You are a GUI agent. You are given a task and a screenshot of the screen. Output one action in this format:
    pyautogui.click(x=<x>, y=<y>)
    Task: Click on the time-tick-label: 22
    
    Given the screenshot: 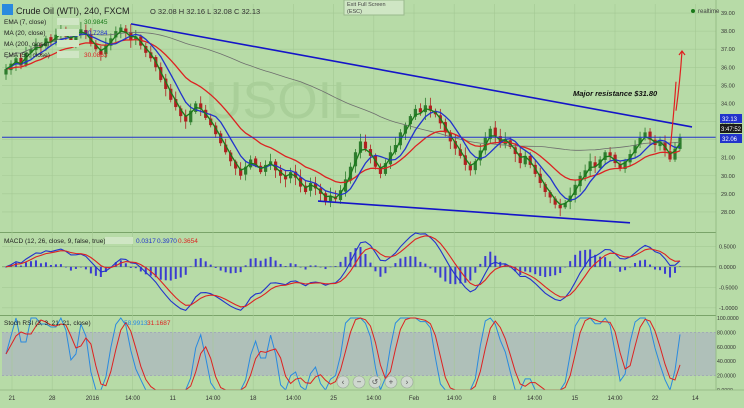 What is the action you would take?
    pyautogui.click(x=655, y=399)
    